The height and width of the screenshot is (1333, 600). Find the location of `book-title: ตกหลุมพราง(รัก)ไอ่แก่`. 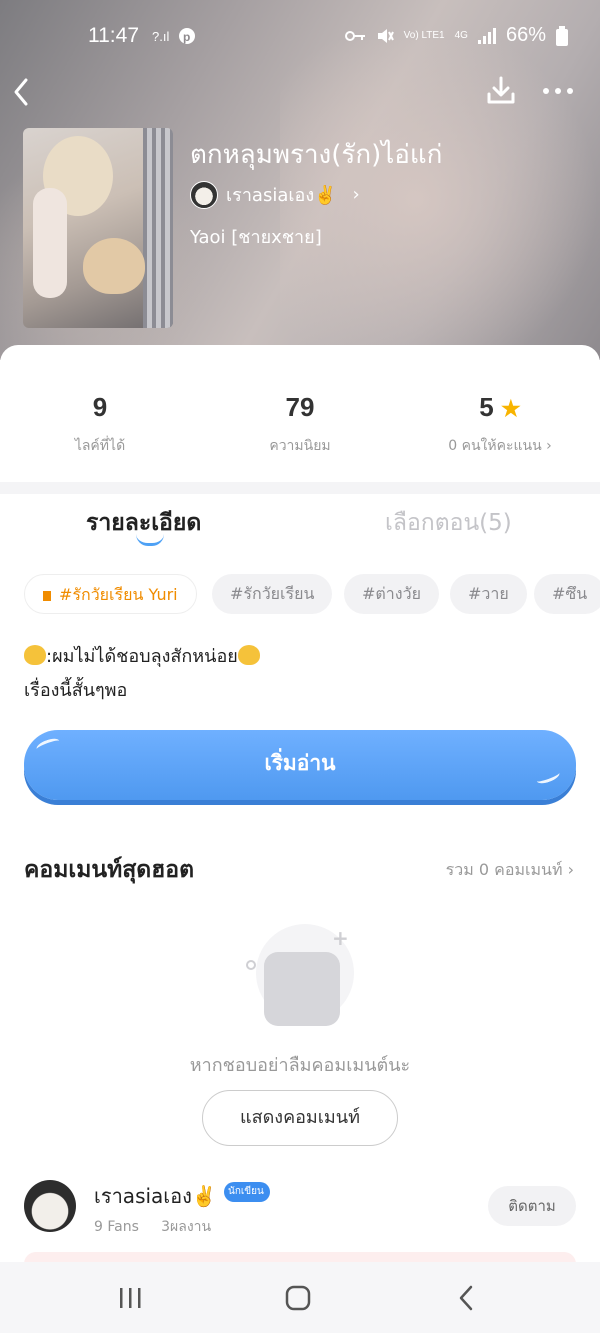

book-title: ตกหลุมพราง(รัก)ไอ่แก่ is located at coordinates (316, 155).